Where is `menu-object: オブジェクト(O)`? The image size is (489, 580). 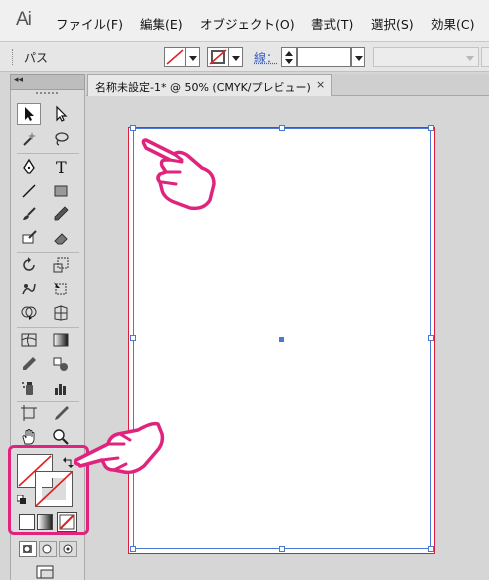
menu-object: オブジェクト(O) is located at coordinates (247, 23).